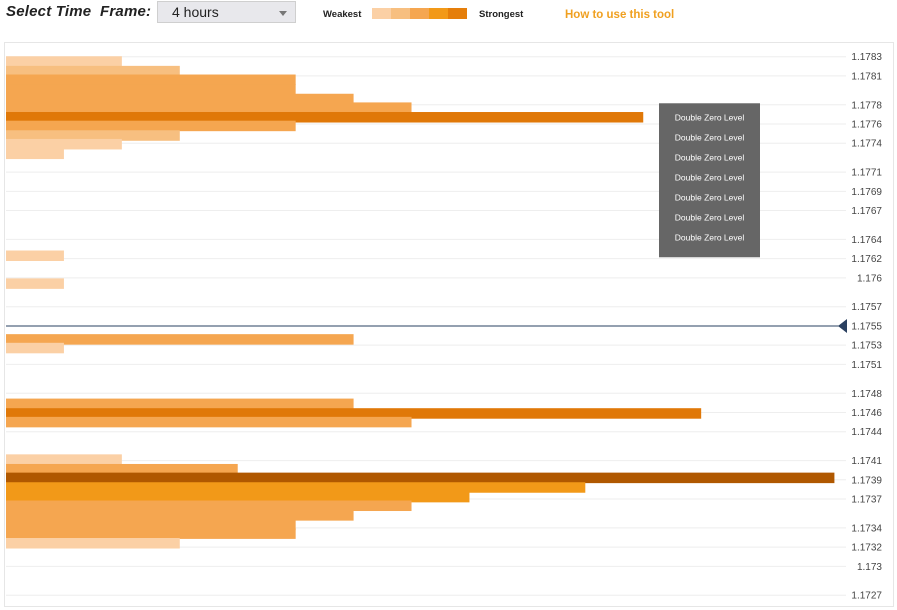 The height and width of the screenshot is (610, 897). I want to click on y-tick-label: 1.1771, so click(866, 173).